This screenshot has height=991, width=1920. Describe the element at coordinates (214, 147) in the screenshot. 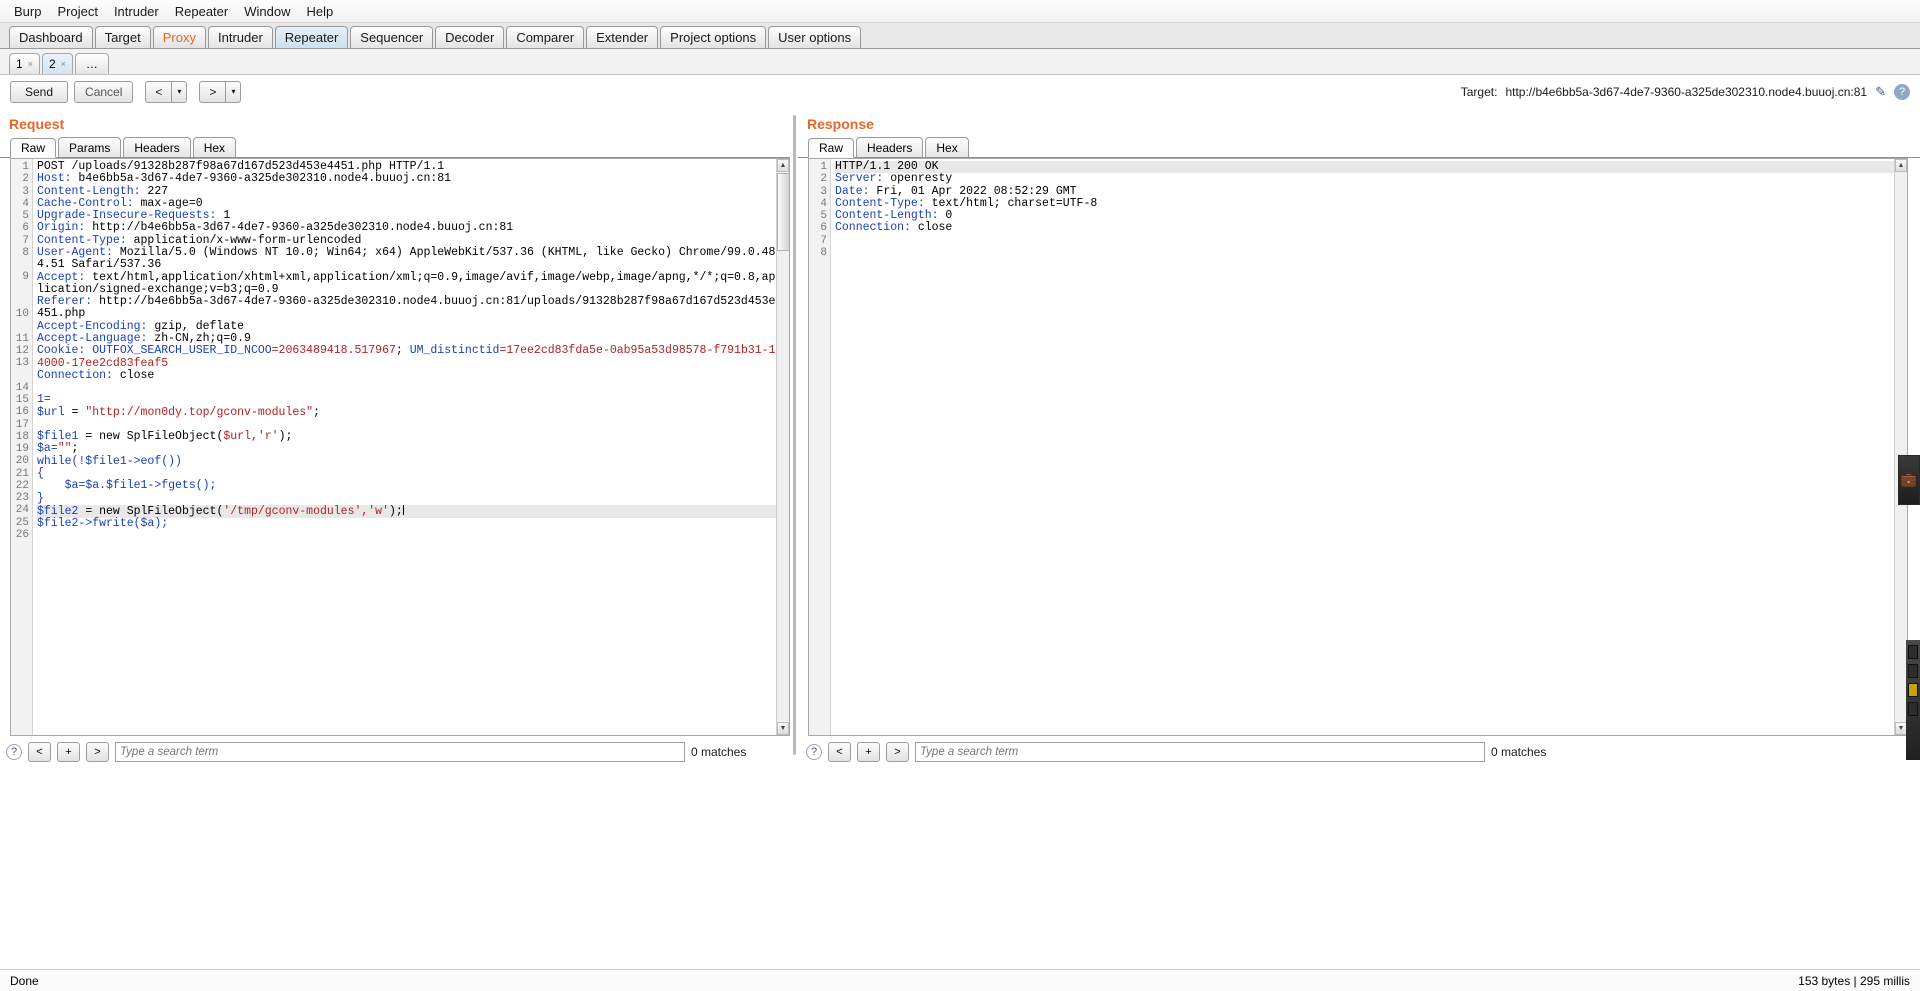

I see `request-tab-hex: Hex` at that location.